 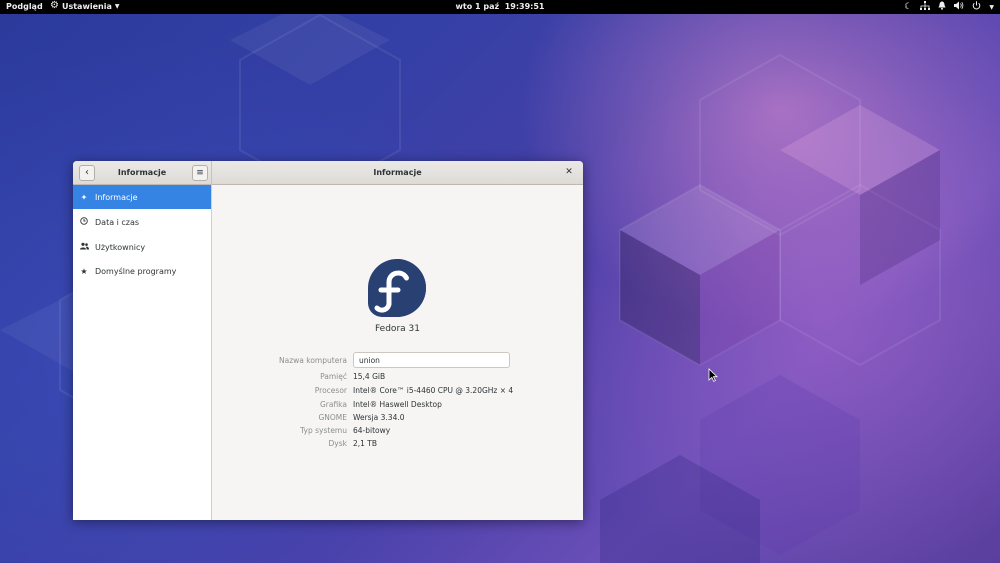 What do you see at coordinates (84, 197) in the screenshot?
I see `sparkle-icon: ✦` at bounding box center [84, 197].